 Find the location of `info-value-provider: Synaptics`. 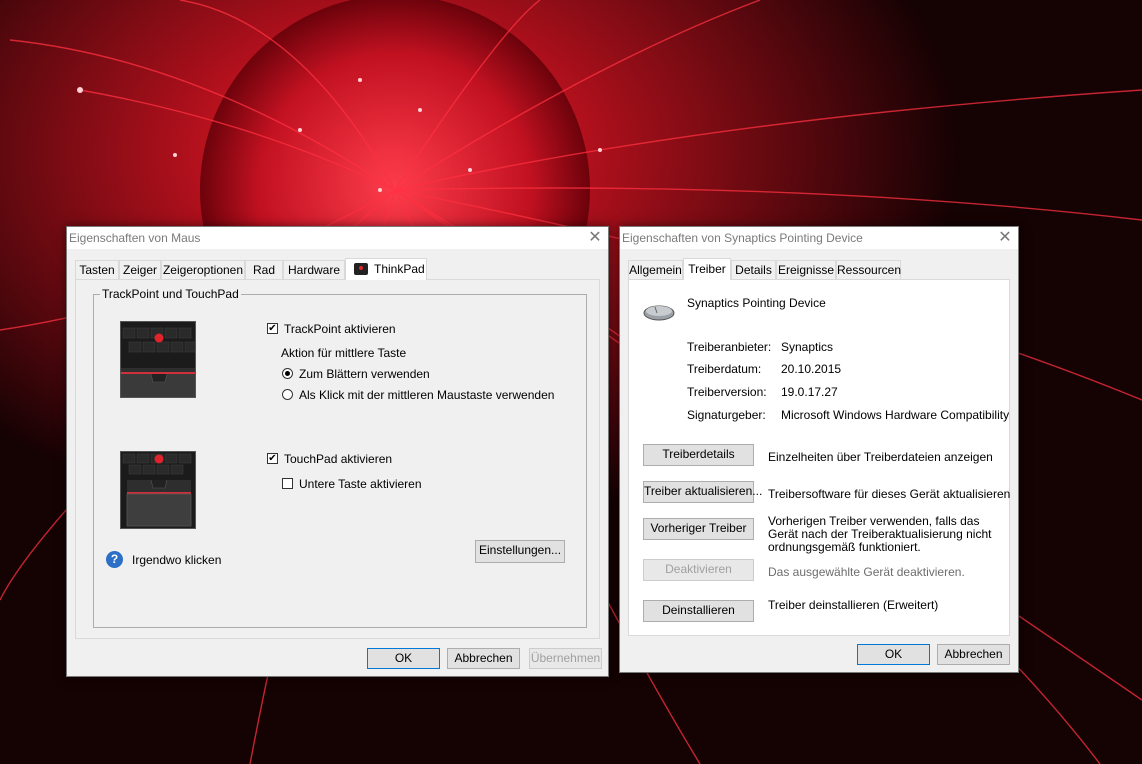

info-value-provider: Synaptics is located at coordinates (807, 347).